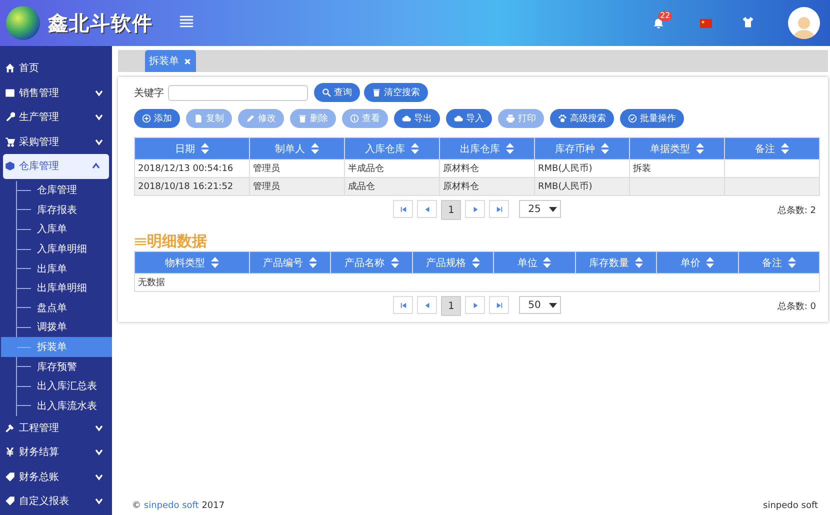 This screenshot has width=830, height=515. What do you see at coordinates (652, 118) in the screenshot?
I see `toolbar-button: 批量操作` at bounding box center [652, 118].